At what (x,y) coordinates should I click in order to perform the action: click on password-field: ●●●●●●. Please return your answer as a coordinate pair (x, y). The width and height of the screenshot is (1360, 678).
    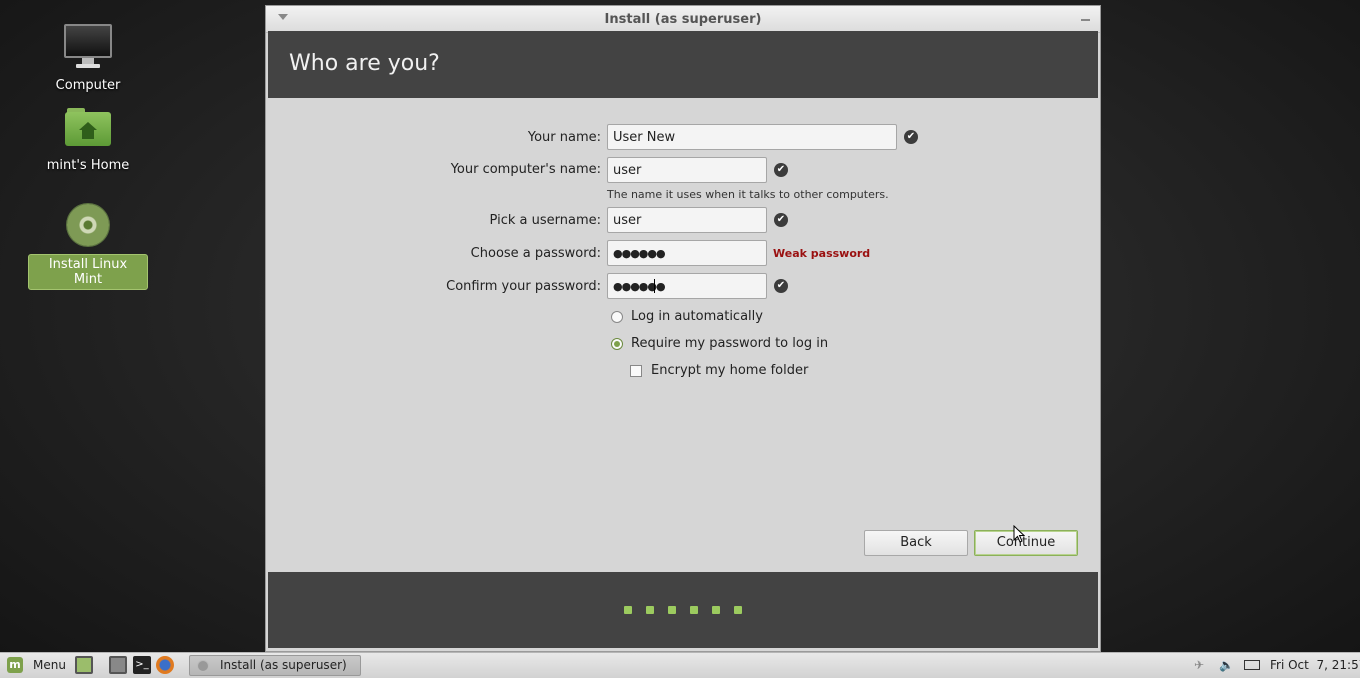
    Looking at the image, I should click on (687, 253).